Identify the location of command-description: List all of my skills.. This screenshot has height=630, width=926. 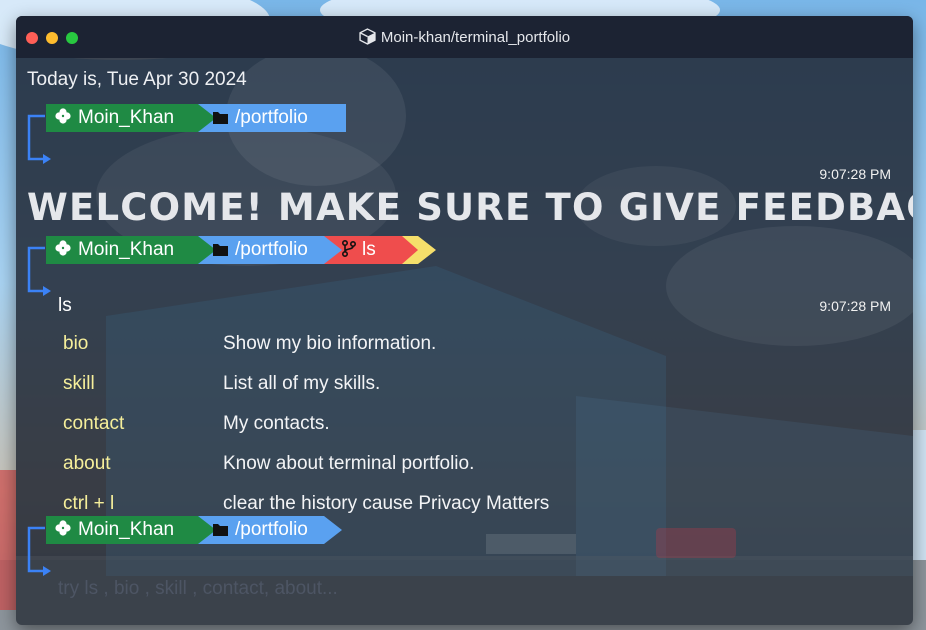
(302, 383).